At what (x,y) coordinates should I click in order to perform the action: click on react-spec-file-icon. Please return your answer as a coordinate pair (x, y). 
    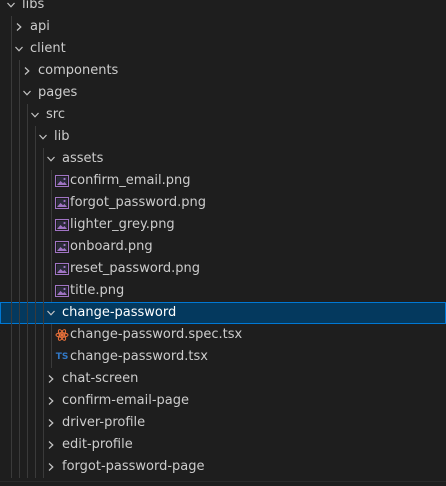
    Looking at the image, I should click on (62, 335).